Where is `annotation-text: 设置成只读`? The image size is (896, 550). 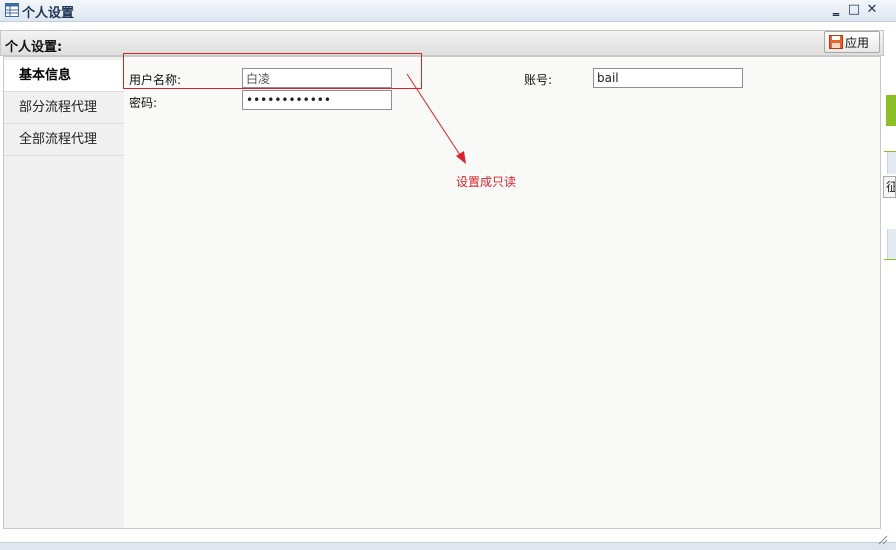
annotation-text: 设置成只读 is located at coordinates (486, 182).